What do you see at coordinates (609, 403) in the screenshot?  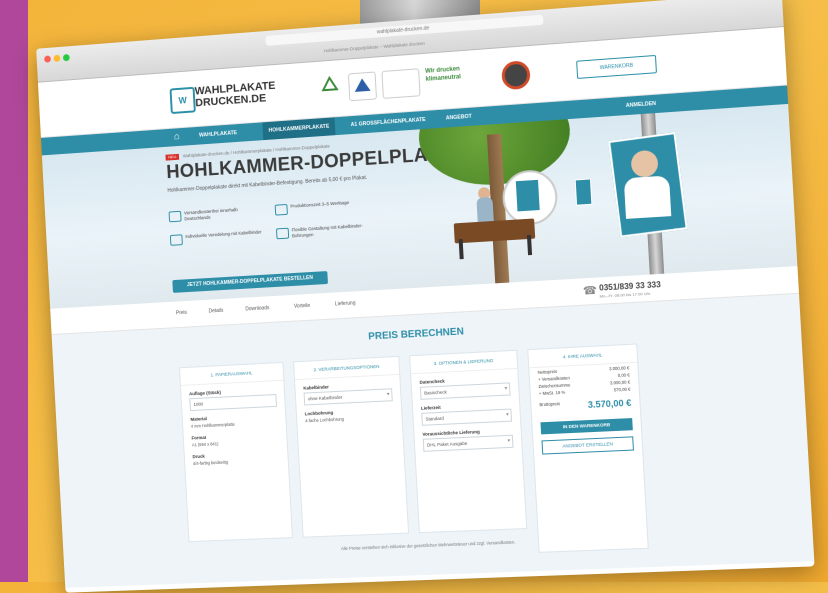 I see `total-price: 3.570,00 €` at bounding box center [609, 403].